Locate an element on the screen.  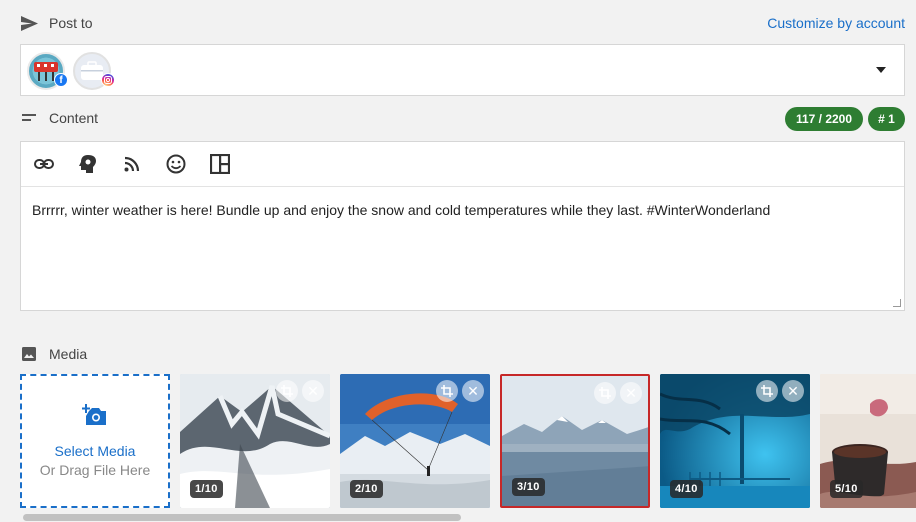
post-to-header: Post to is located at coordinates (56, 23).